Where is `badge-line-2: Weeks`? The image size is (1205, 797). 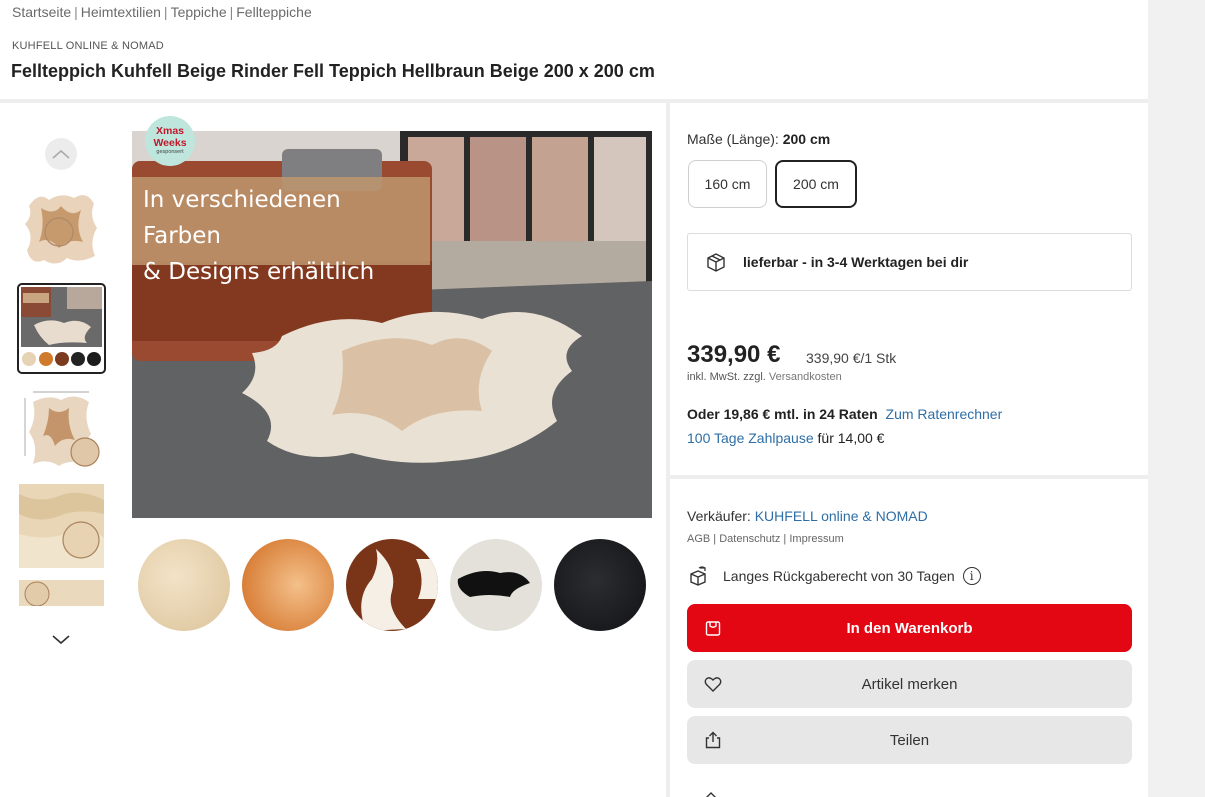 badge-line-2: Weeks is located at coordinates (170, 143).